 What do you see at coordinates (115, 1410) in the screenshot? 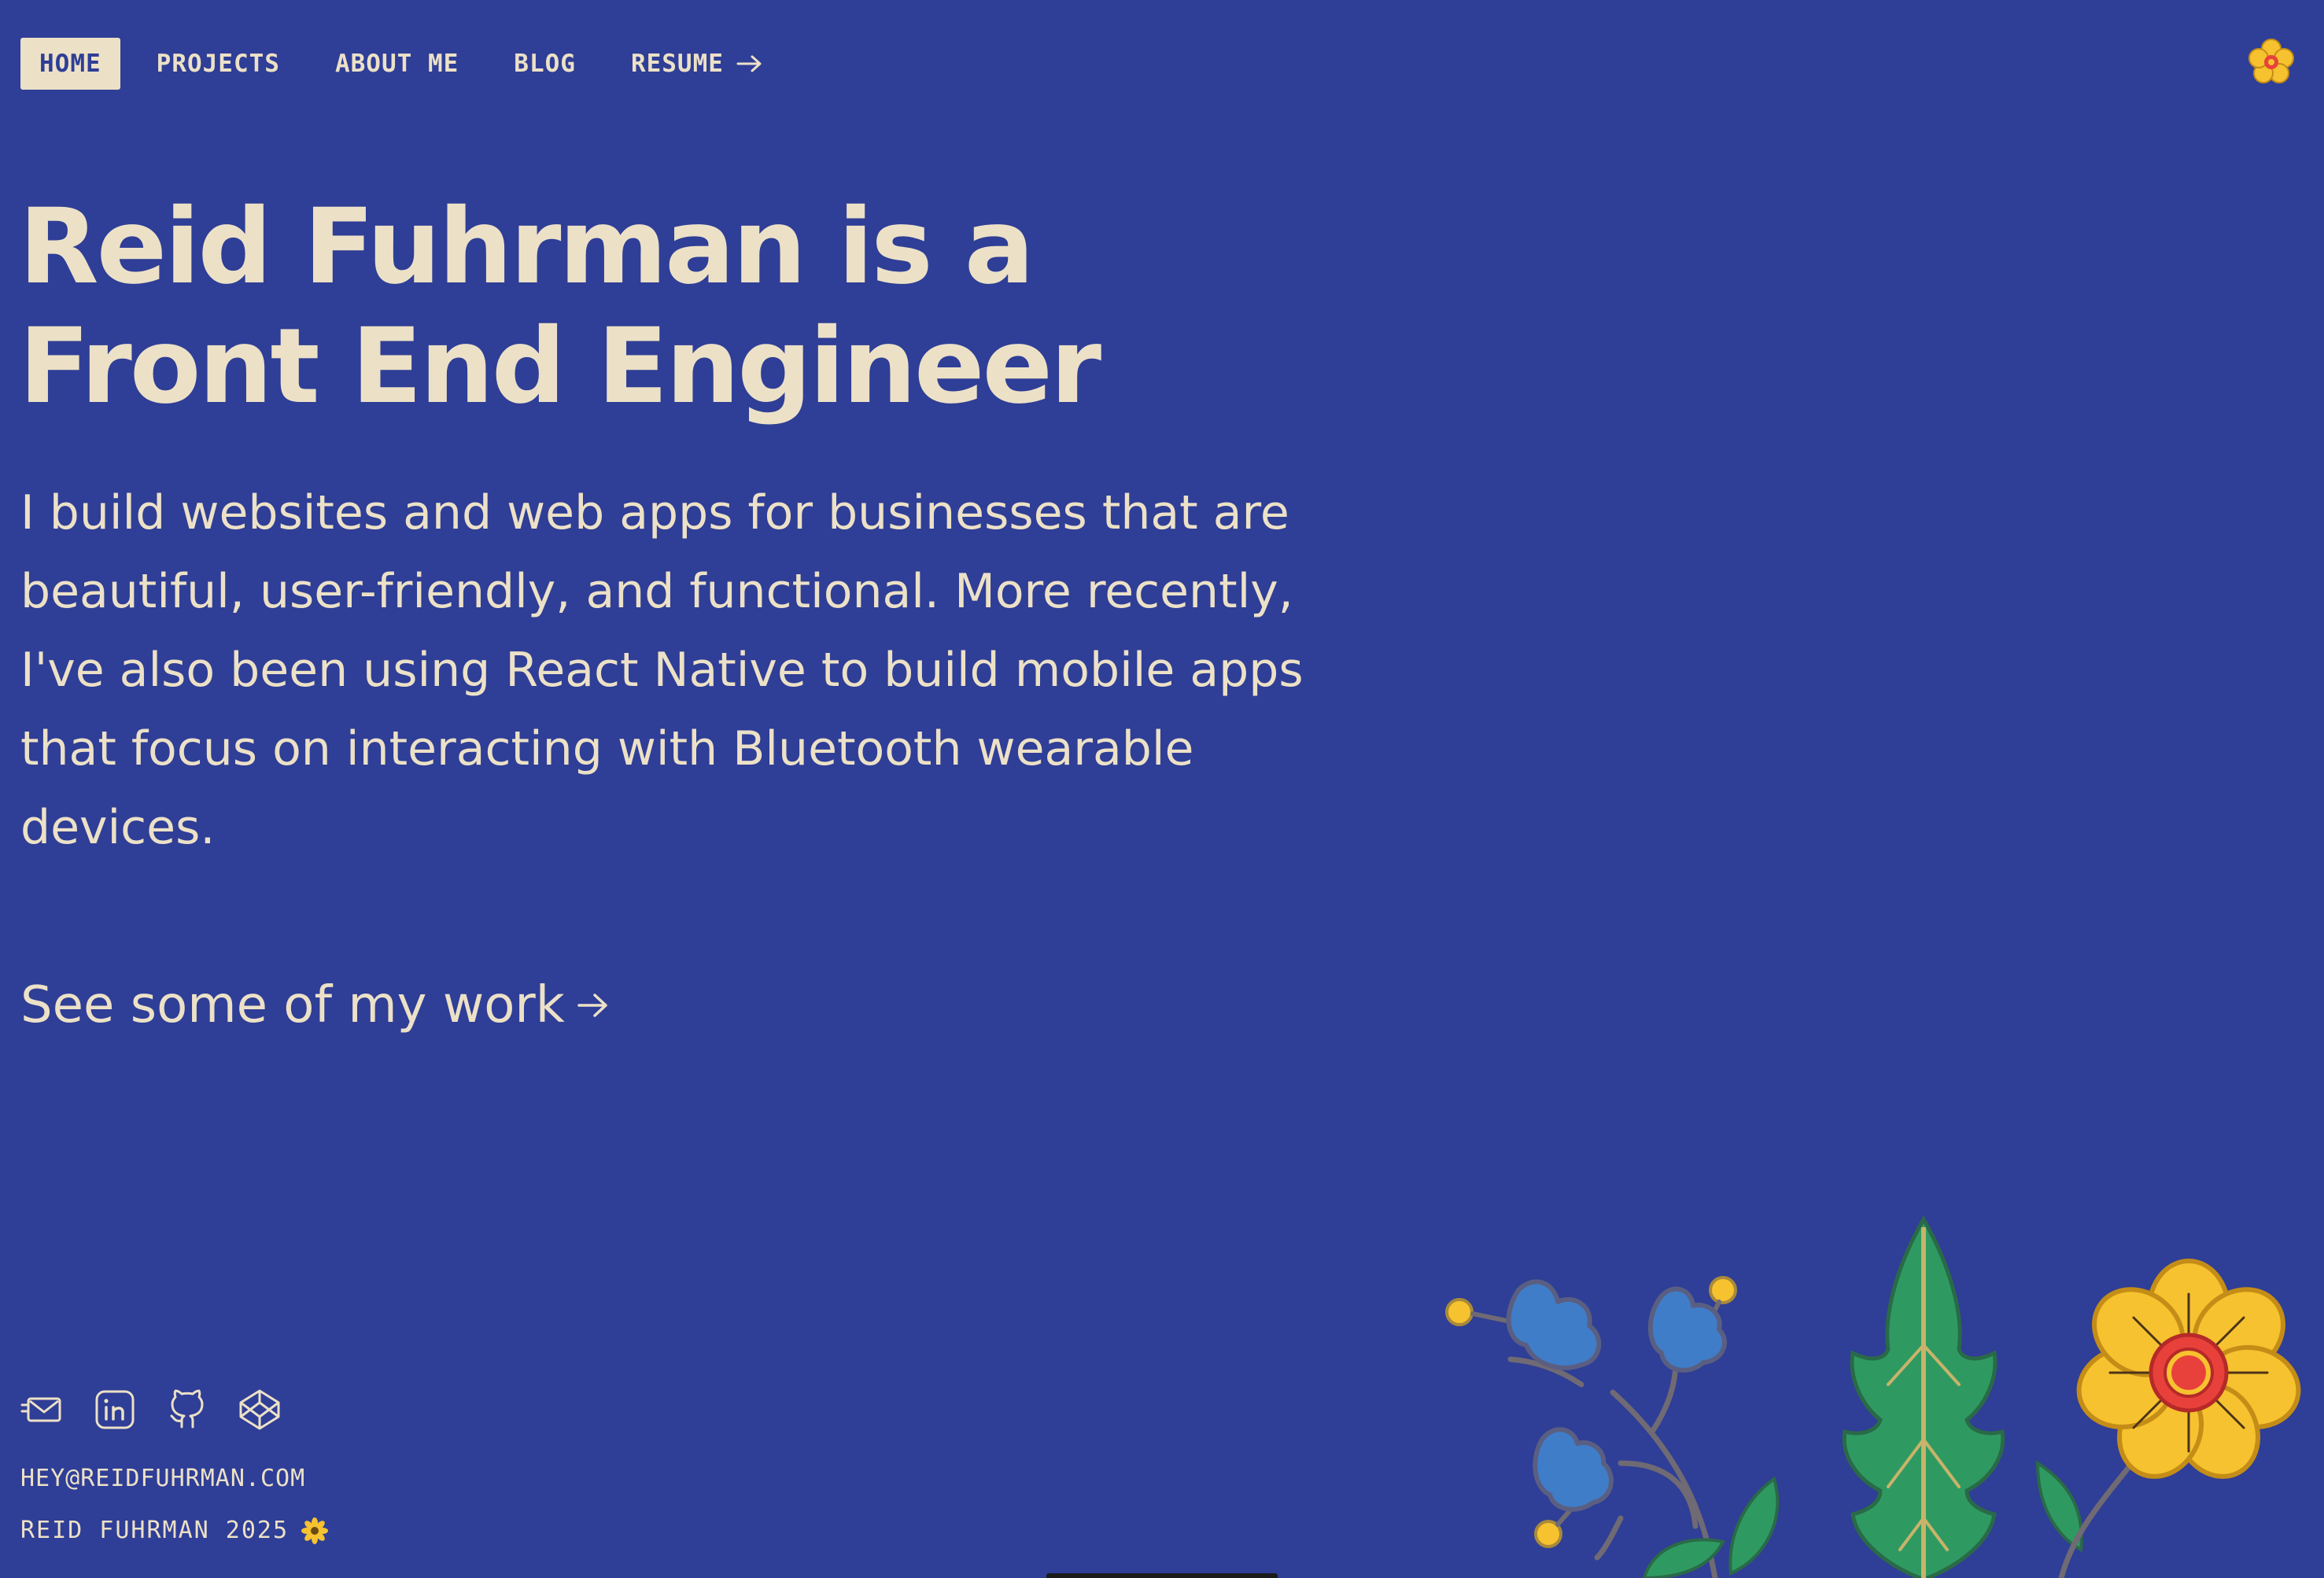
I see `linkedin-icon` at bounding box center [115, 1410].